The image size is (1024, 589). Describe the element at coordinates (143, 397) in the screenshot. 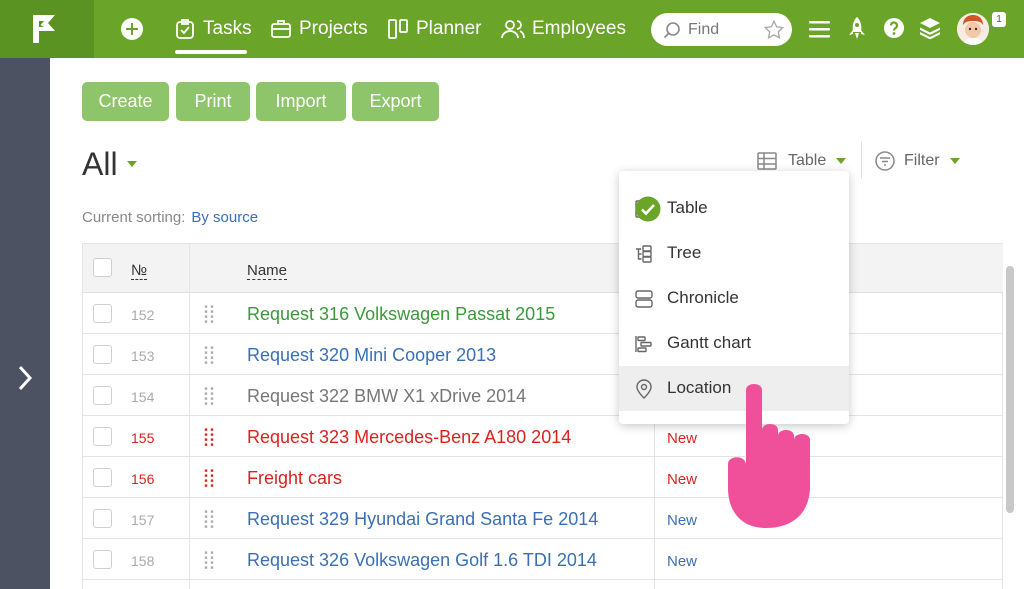

I see `row-number: 154` at that location.